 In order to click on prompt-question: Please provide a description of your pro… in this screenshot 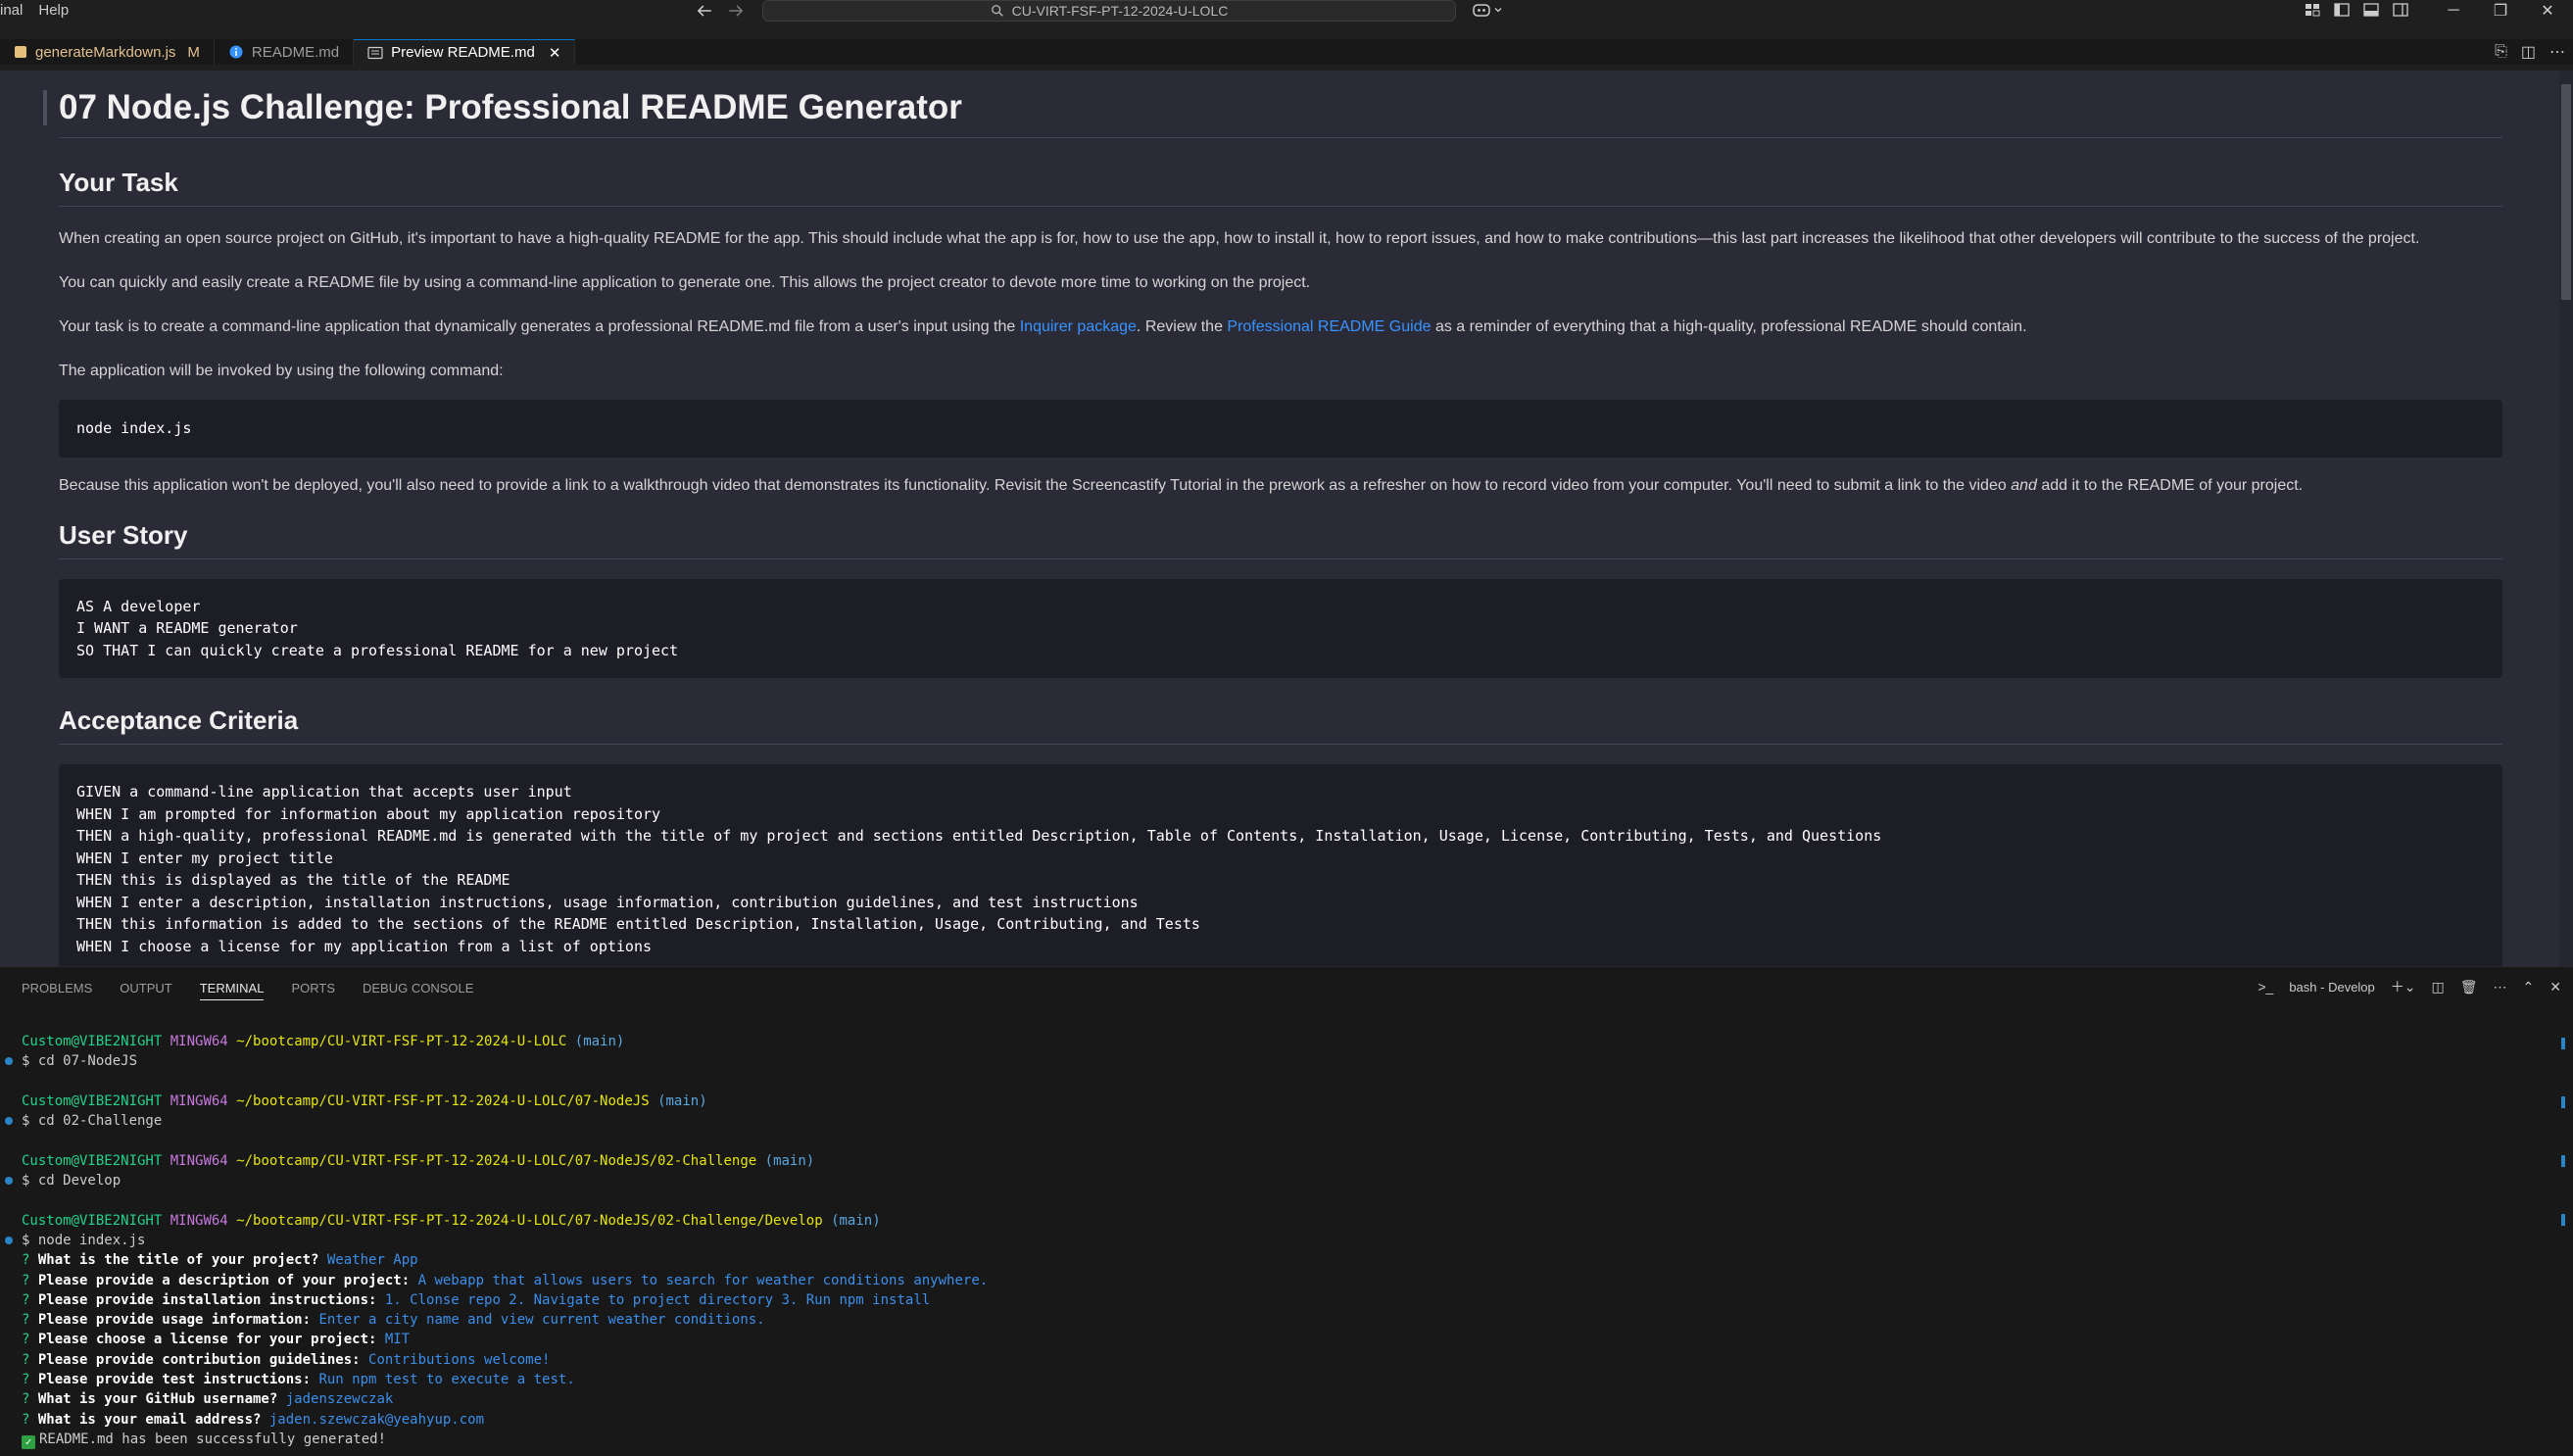, I will do `click(224, 1280)`.